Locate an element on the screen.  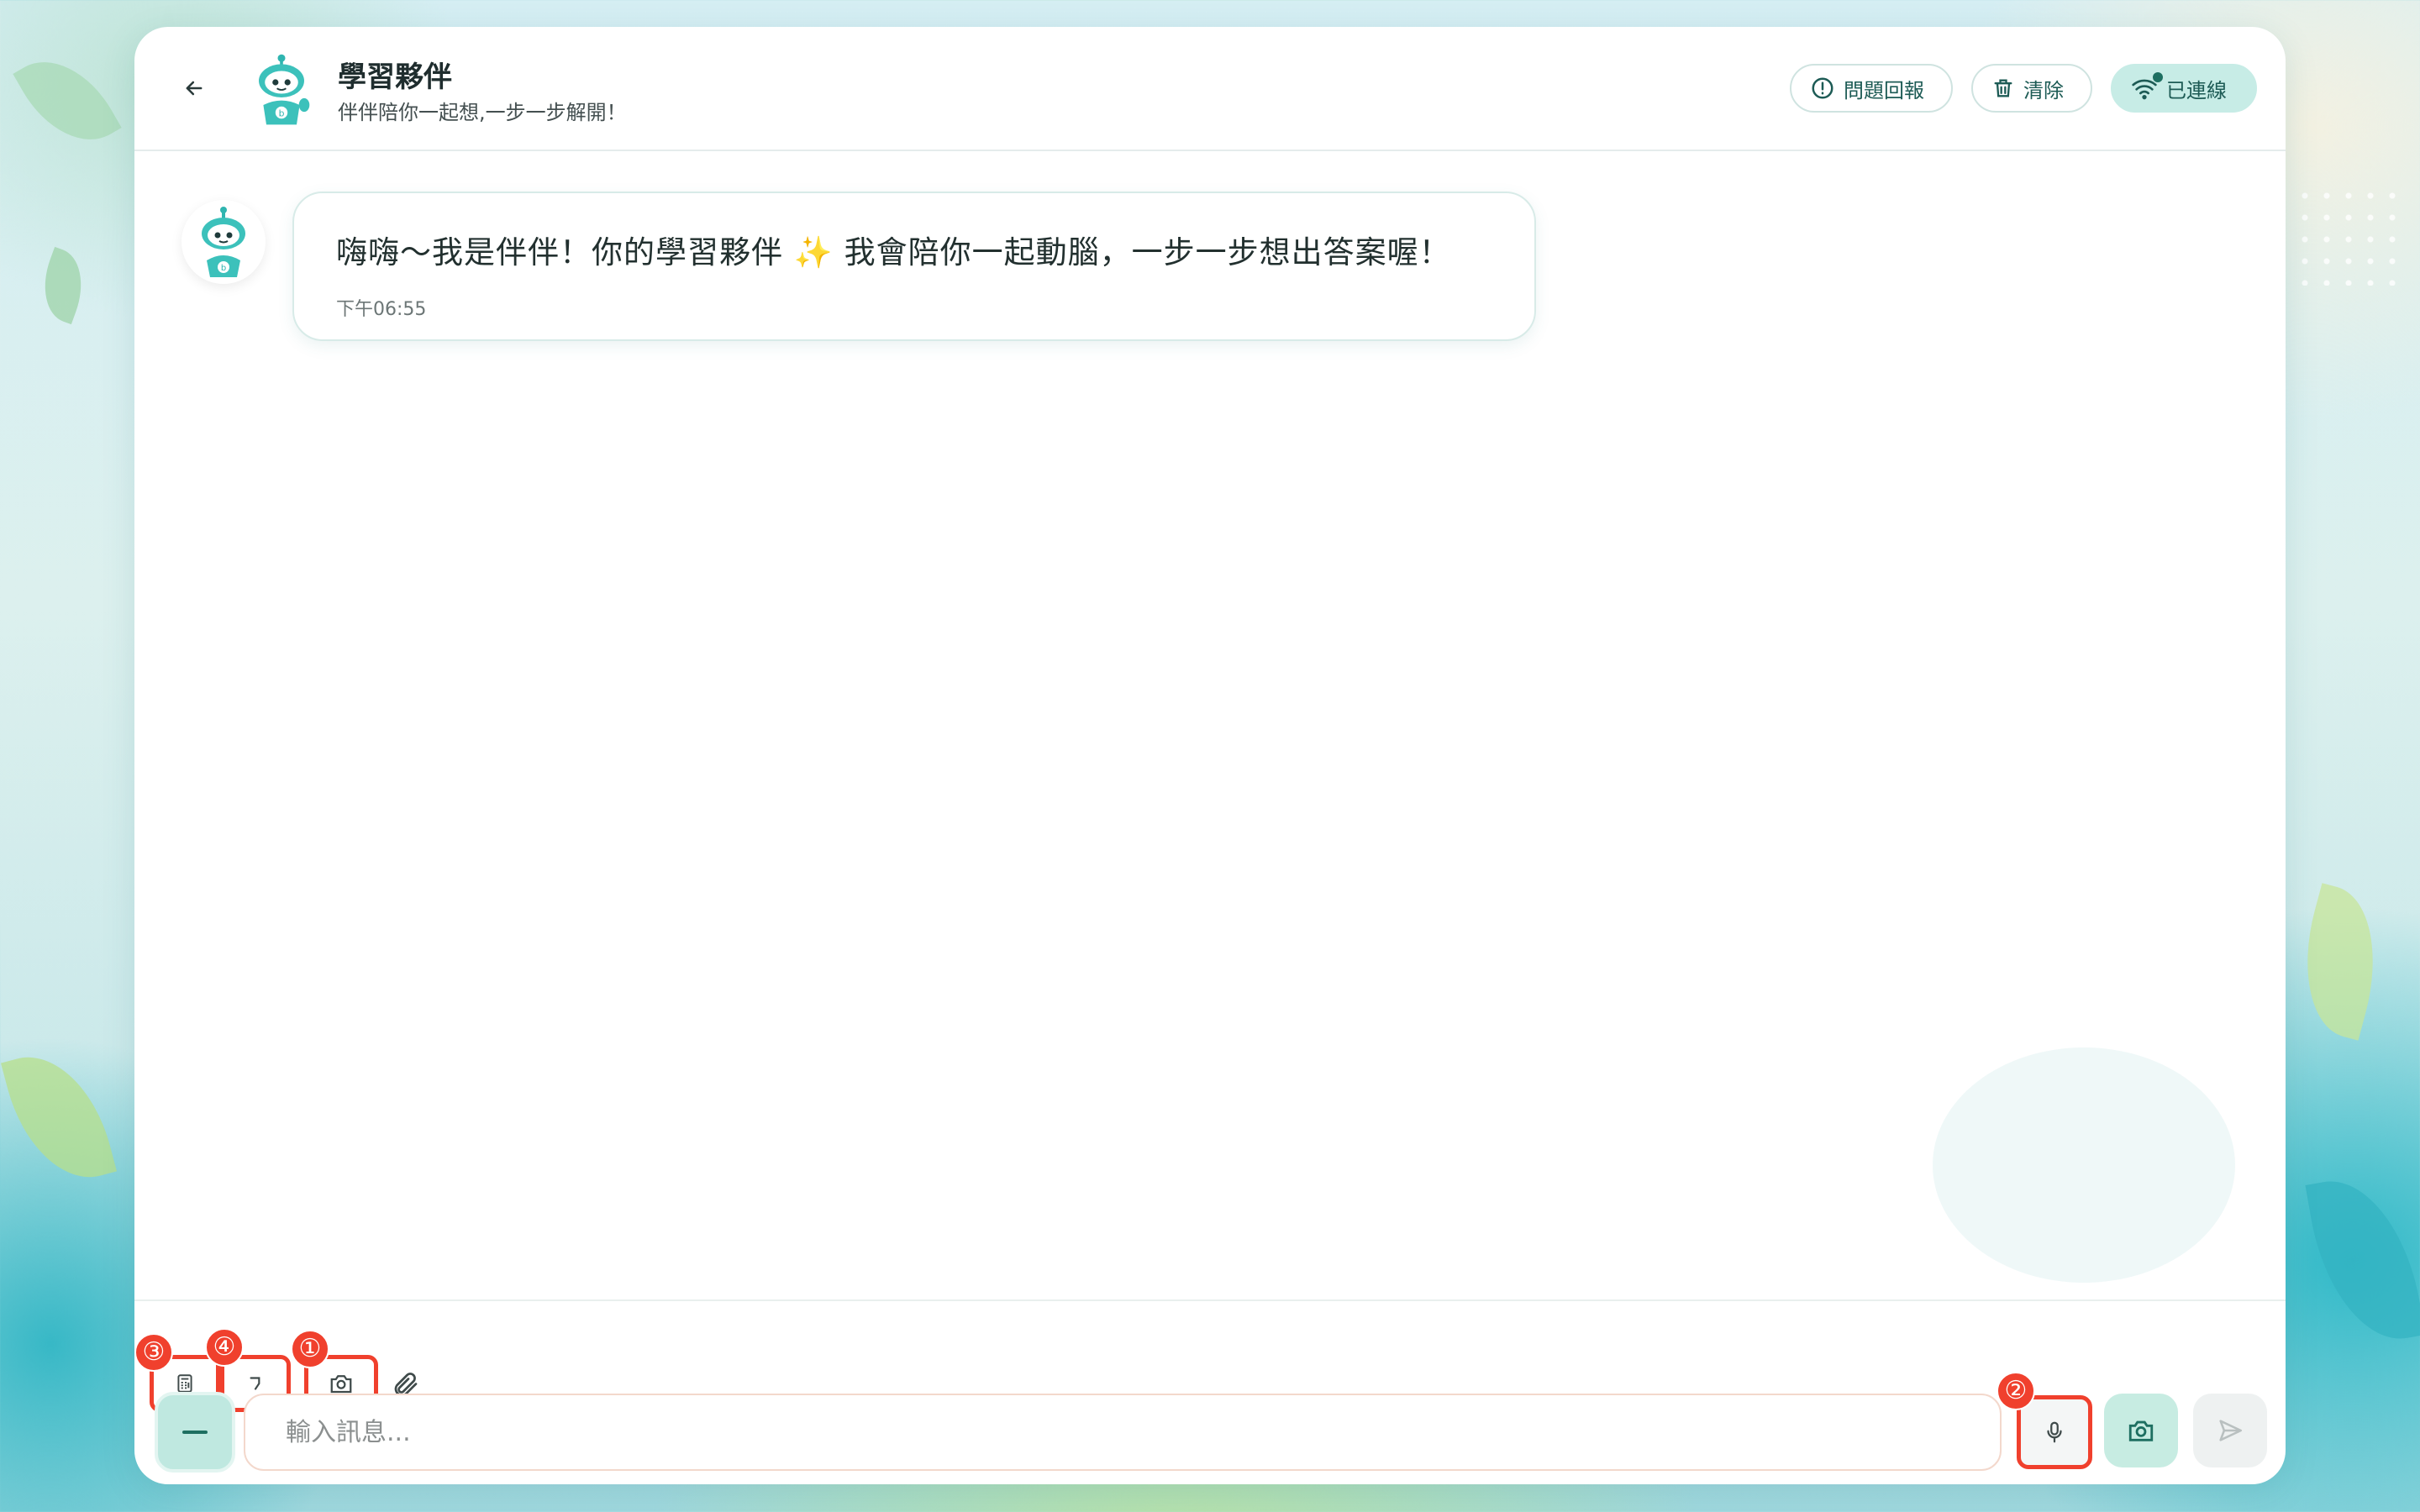
collapse-button is located at coordinates (195, 1432).